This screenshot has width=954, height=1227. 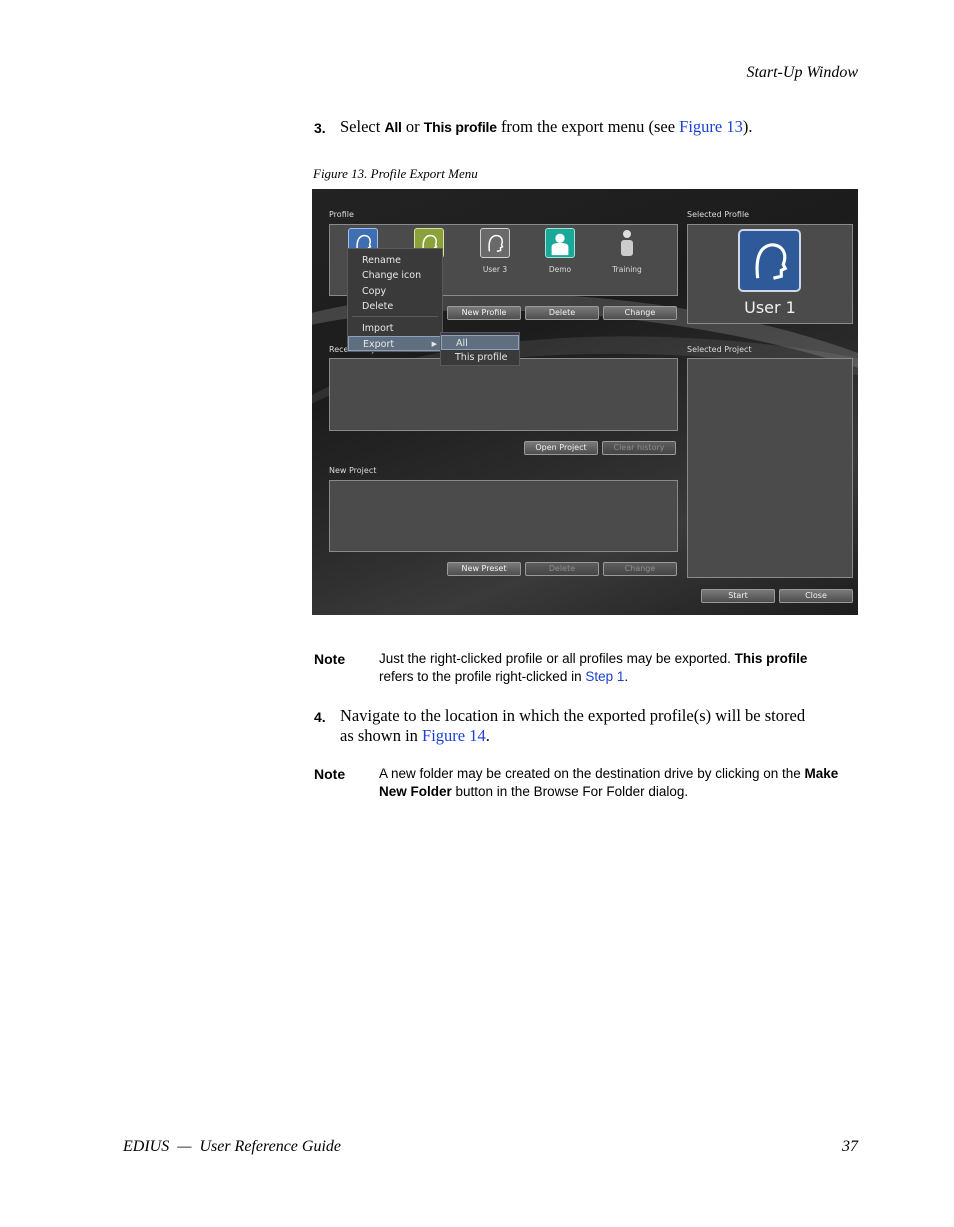 What do you see at coordinates (821, 773) in the screenshot?
I see `note-2-bold-make: Make` at bounding box center [821, 773].